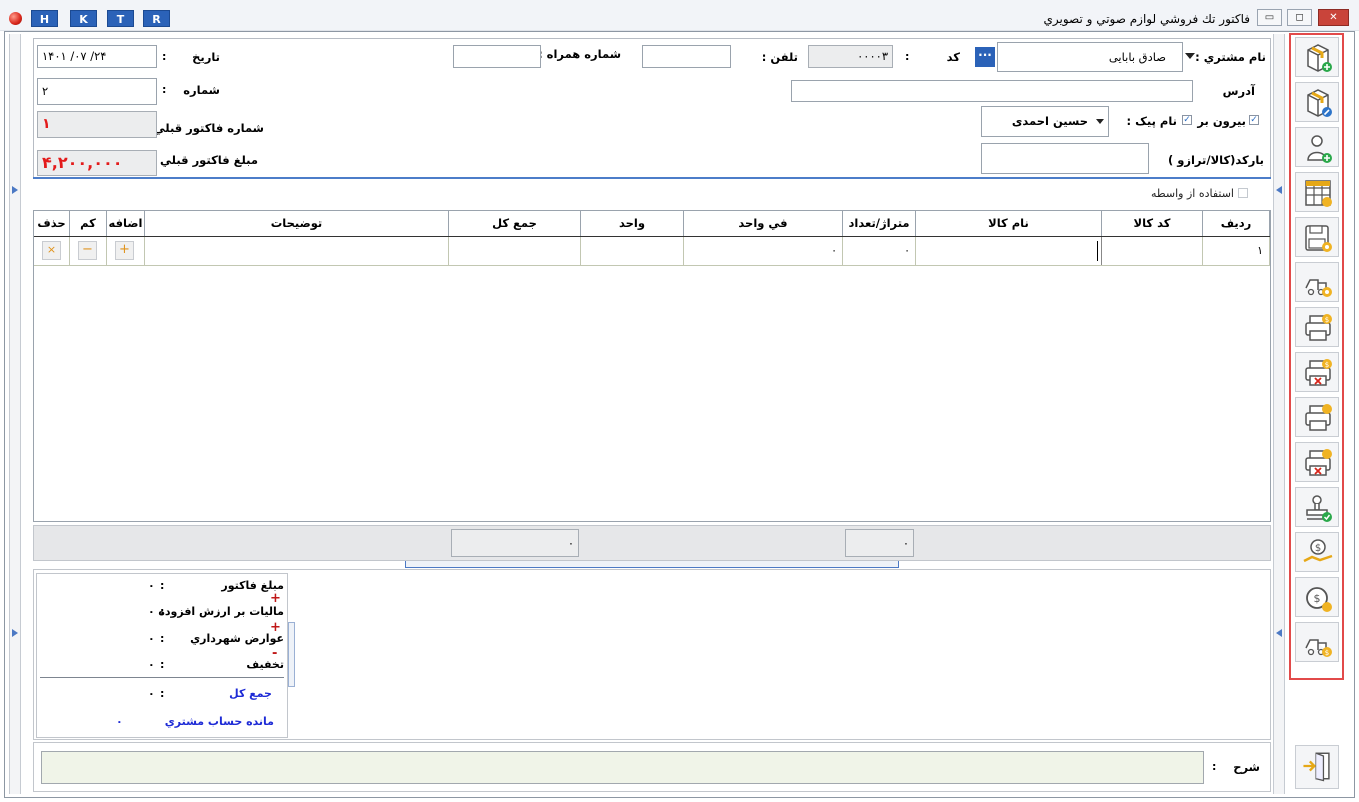  Describe the element at coordinates (1152, 251) in the screenshot. I see `cell-item-code` at that location.